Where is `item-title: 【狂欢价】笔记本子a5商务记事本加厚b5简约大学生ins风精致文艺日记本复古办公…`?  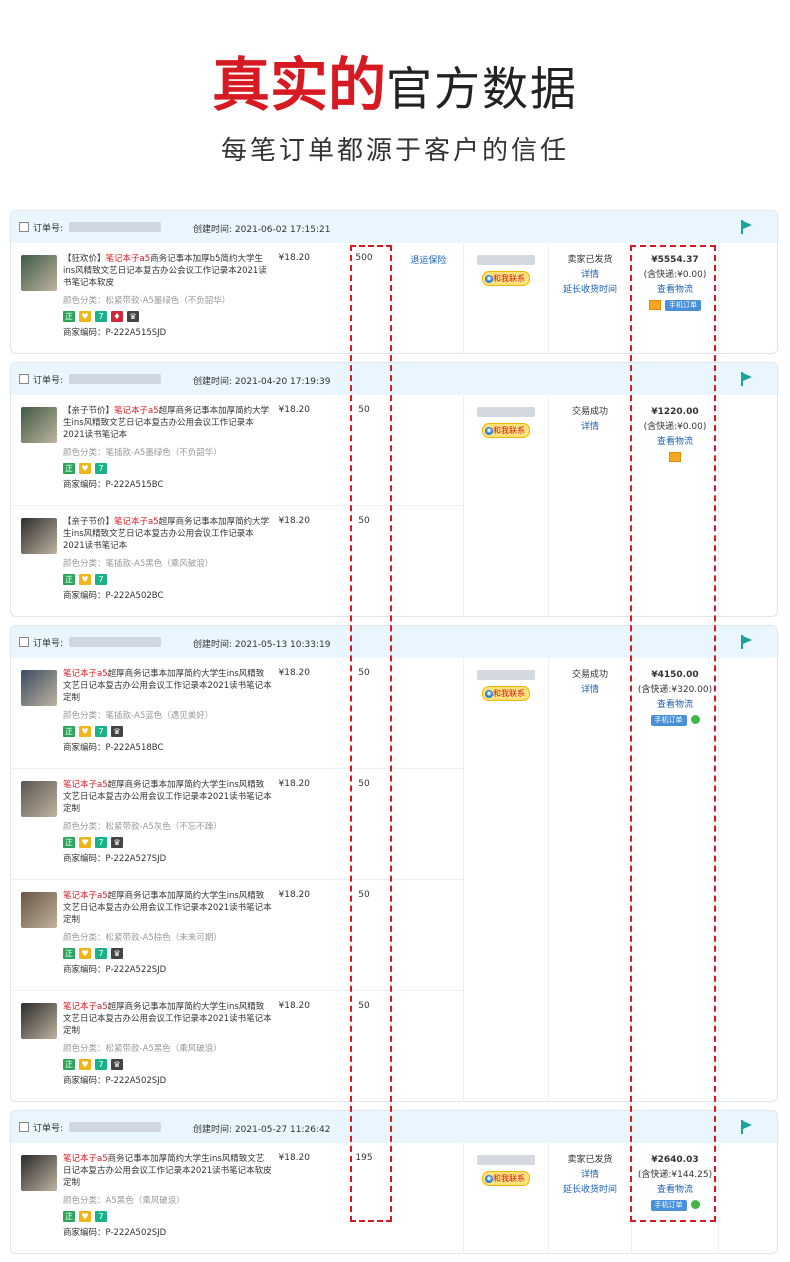 item-title: 【狂欢价】笔记本子a5商务记事本加厚b5简约大学生ins风精致文艺日记本复古办公… is located at coordinates (168, 271).